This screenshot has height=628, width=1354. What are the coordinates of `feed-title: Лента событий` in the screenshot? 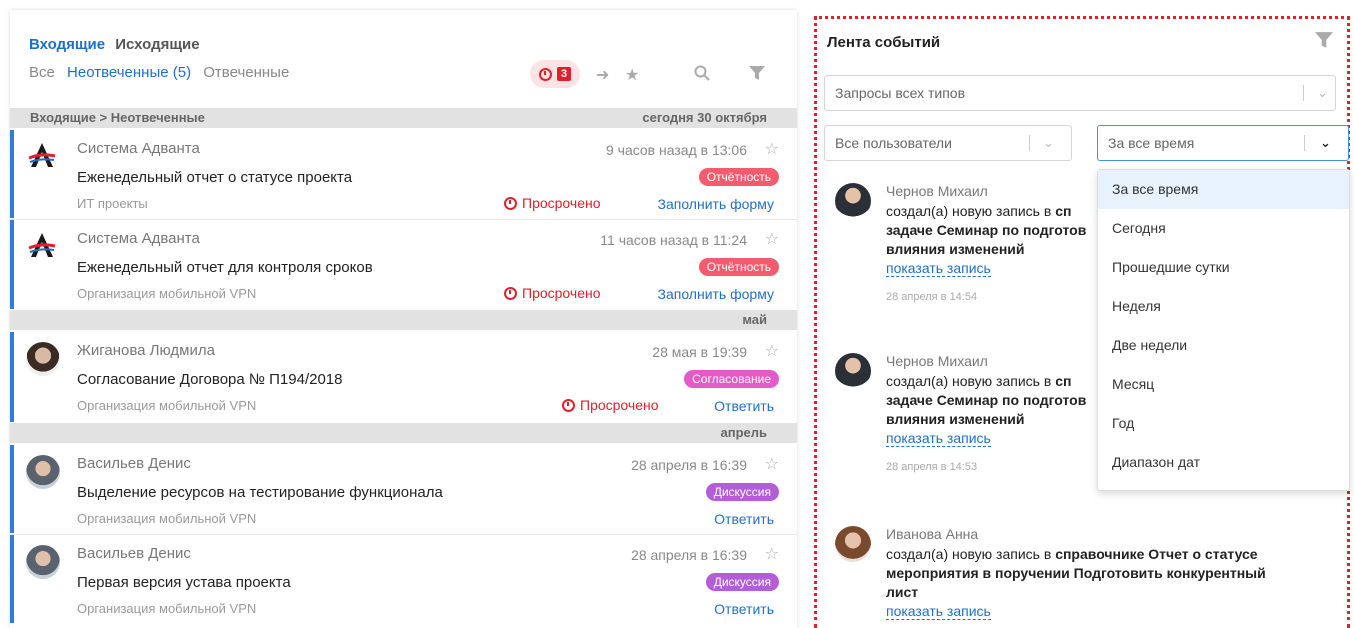 It's located at (884, 42).